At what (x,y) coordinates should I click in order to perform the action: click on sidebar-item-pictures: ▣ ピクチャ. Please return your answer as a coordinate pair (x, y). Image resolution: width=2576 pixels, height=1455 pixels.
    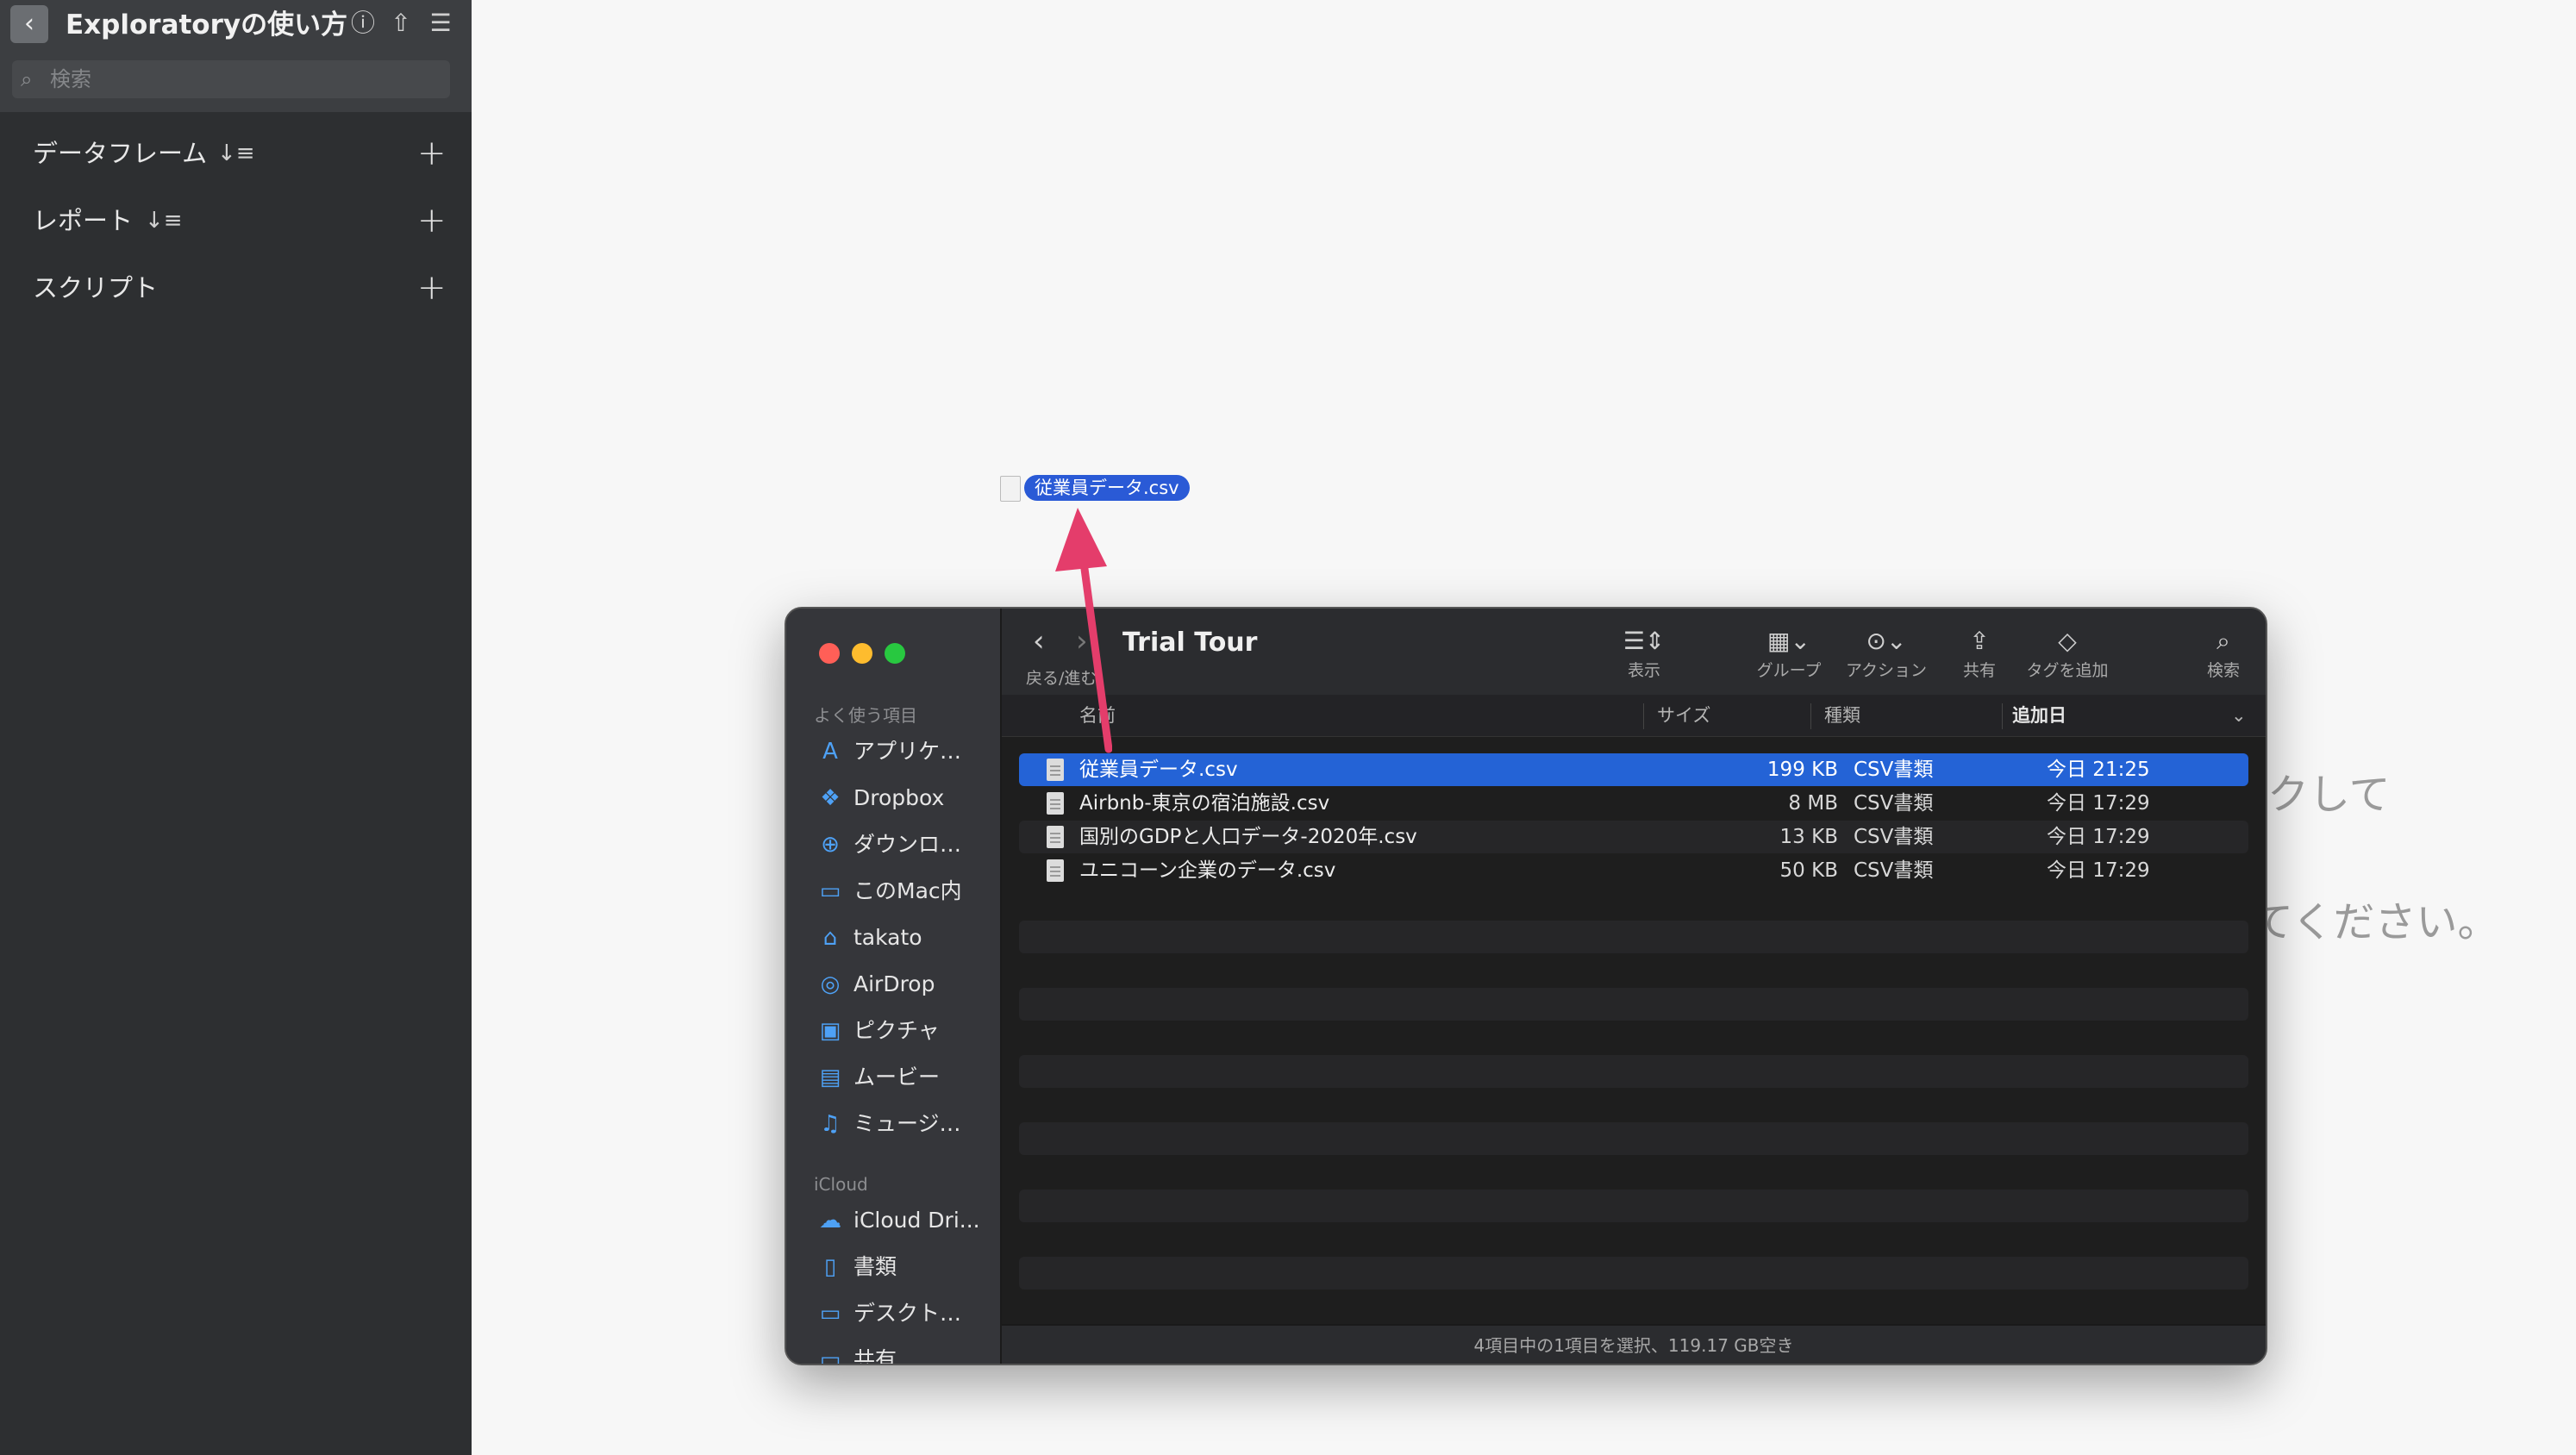
    Looking at the image, I should click on (893, 1031).